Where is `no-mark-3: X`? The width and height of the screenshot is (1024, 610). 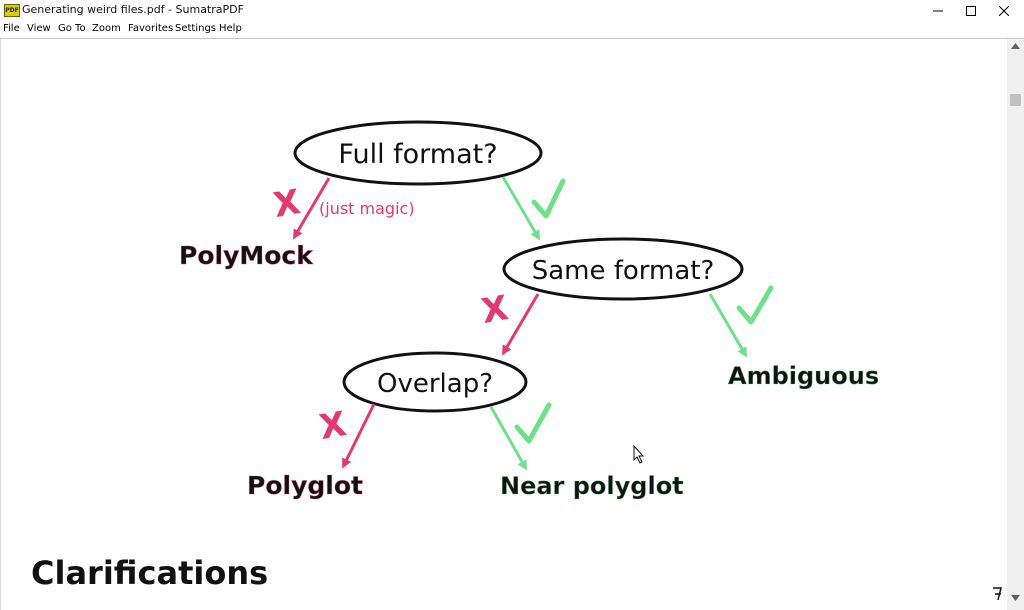 no-mark-3: X is located at coordinates (332, 426).